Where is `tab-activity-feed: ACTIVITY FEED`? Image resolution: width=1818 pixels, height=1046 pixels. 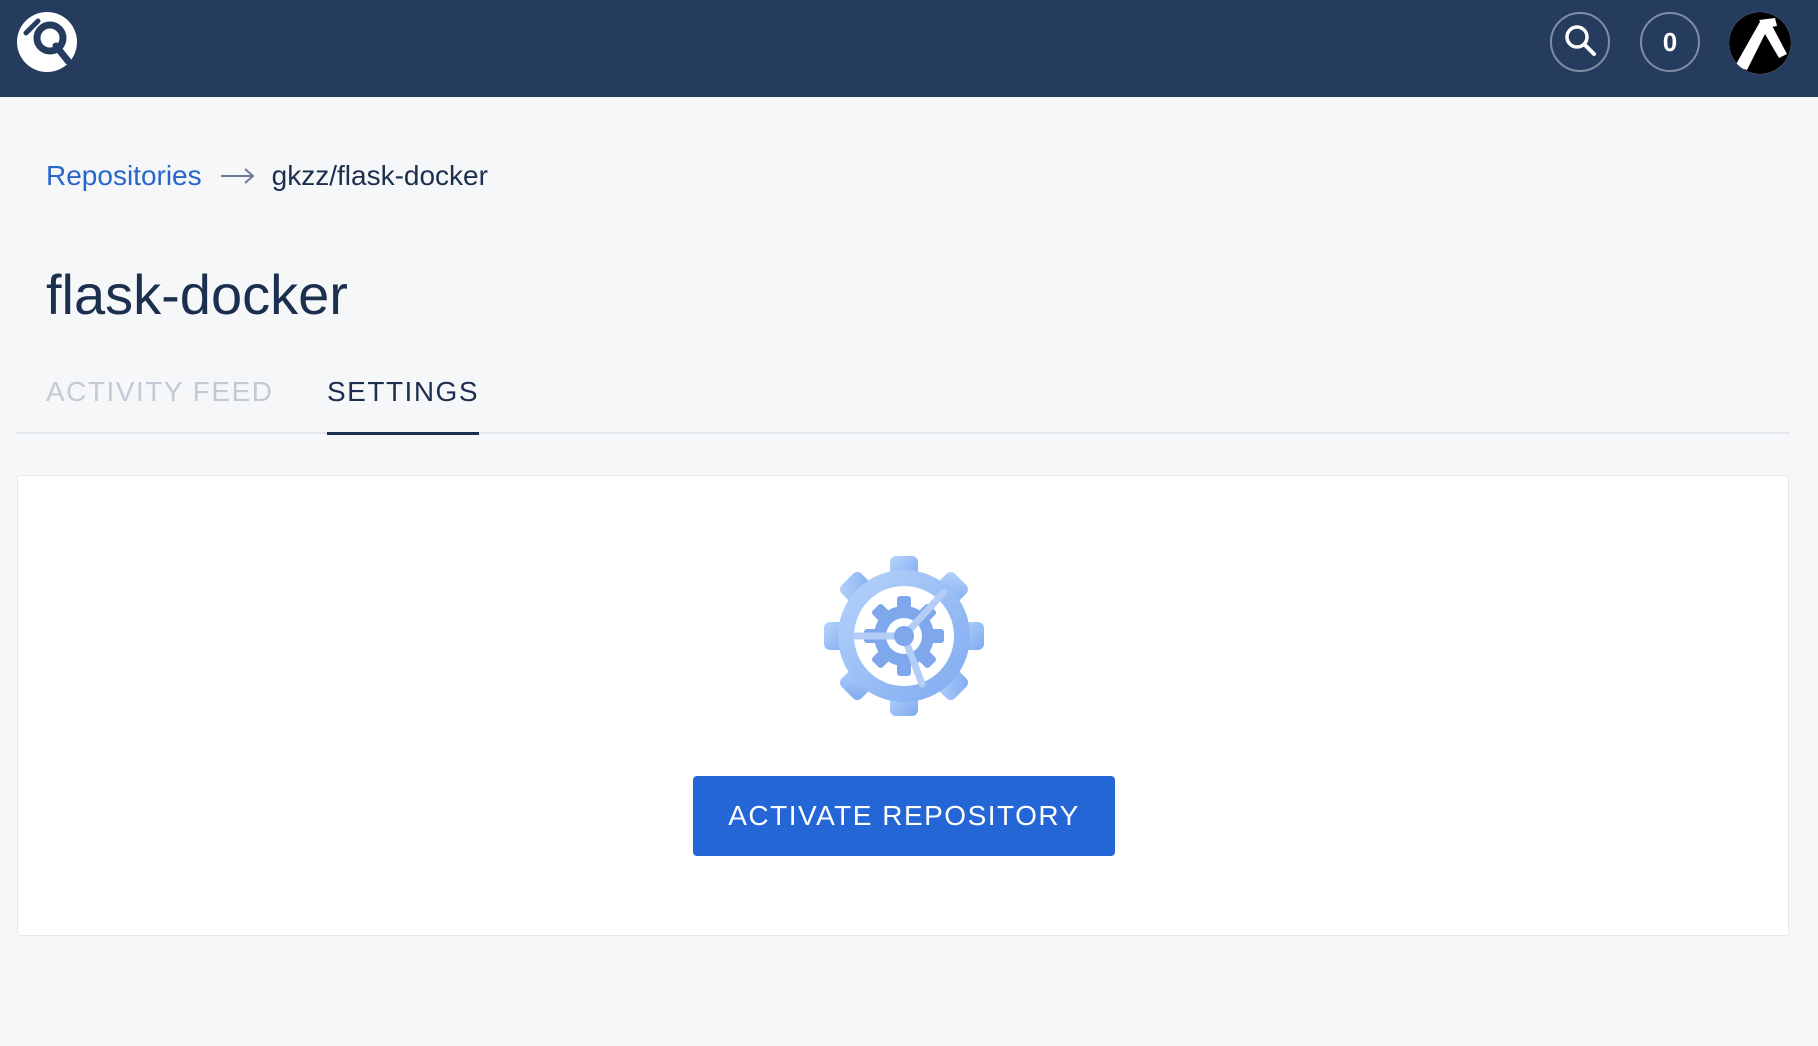
tab-activity-feed: ACTIVITY FEED is located at coordinates (159, 405).